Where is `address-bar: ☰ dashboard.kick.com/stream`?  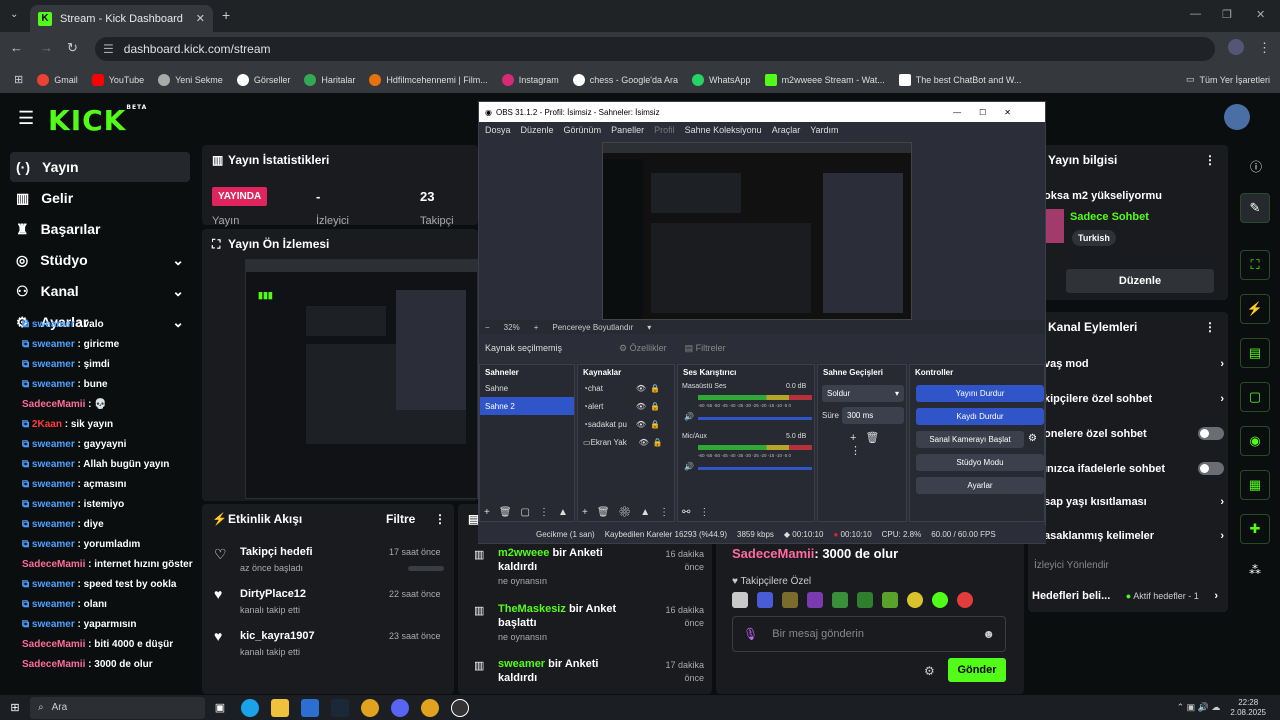
address-bar: ☰ dashboard.kick.com/stream is located at coordinates (655, 49).